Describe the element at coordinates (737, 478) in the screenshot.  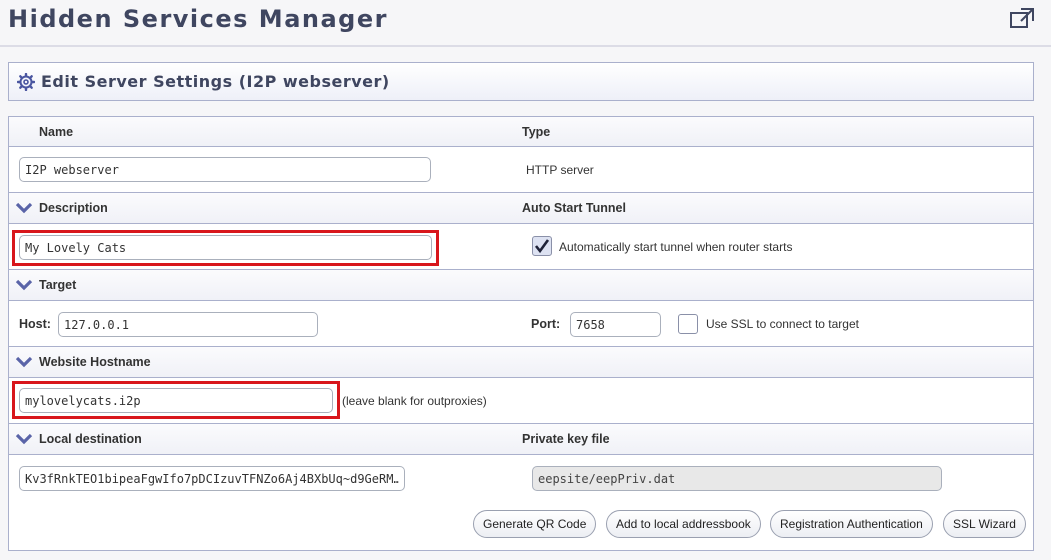
I see `private-key-input` at that location.